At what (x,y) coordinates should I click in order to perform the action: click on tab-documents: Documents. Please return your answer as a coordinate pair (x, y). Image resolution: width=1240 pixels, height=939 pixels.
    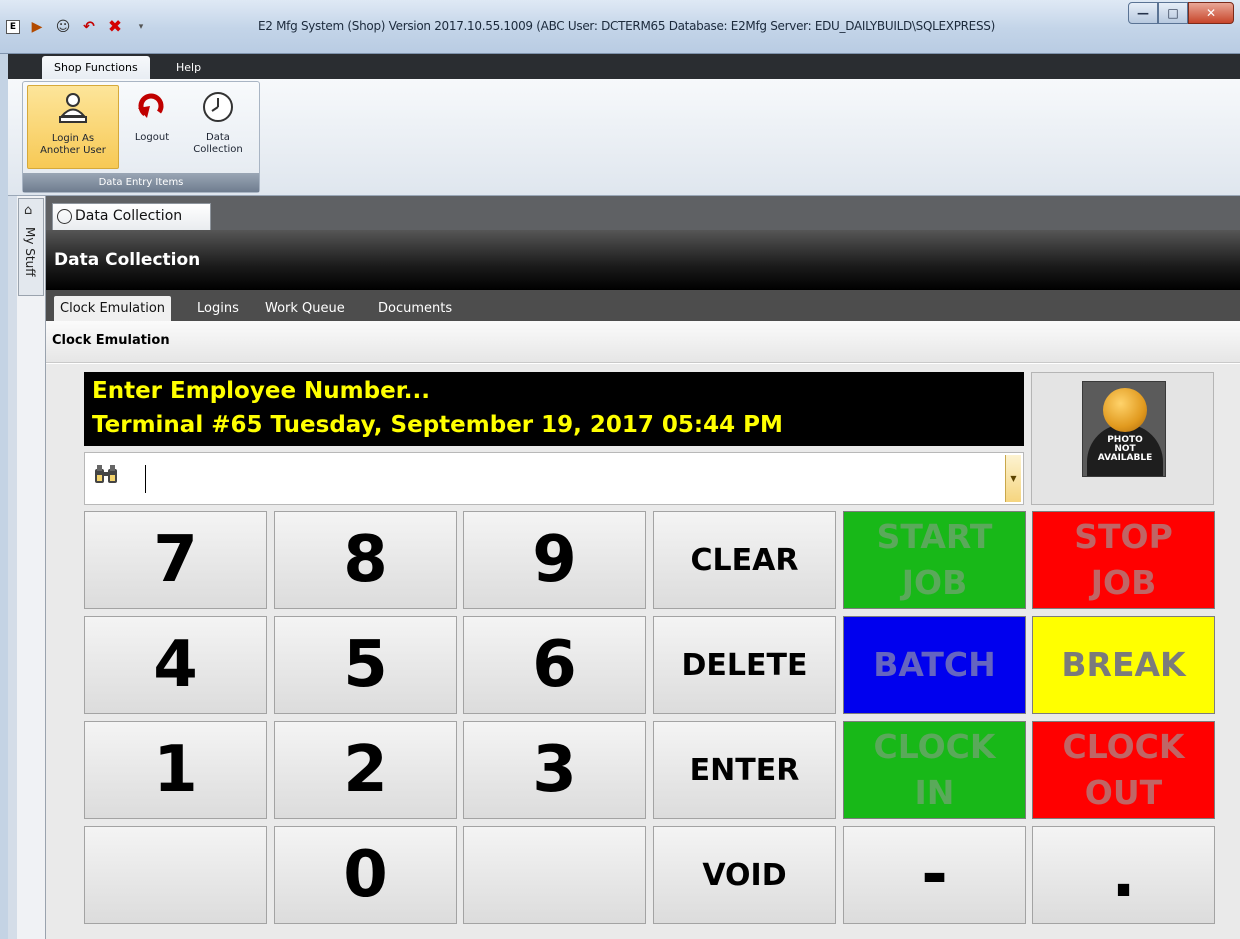
    Looking at the image, I should click on (415, 308).